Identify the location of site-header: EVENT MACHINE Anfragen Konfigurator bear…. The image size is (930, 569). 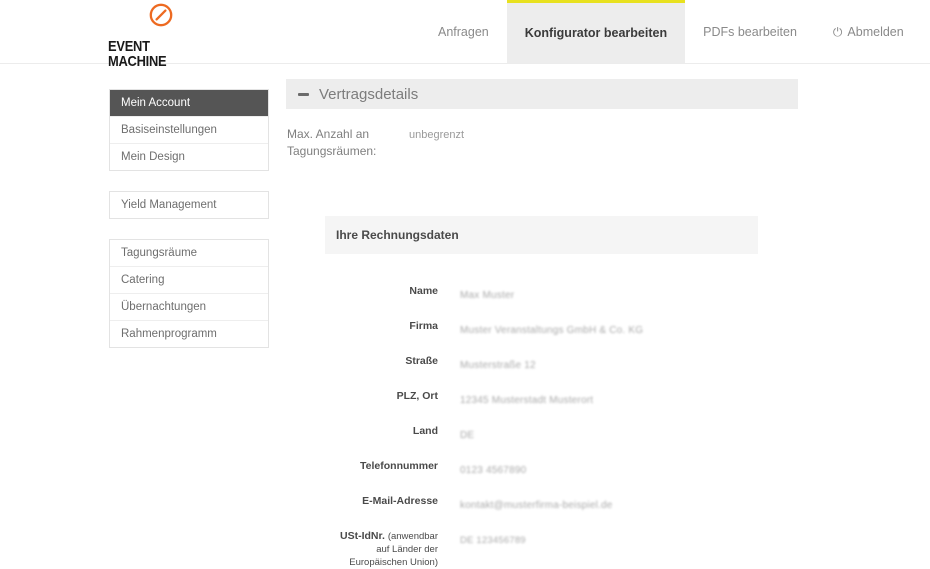
(465, 34).